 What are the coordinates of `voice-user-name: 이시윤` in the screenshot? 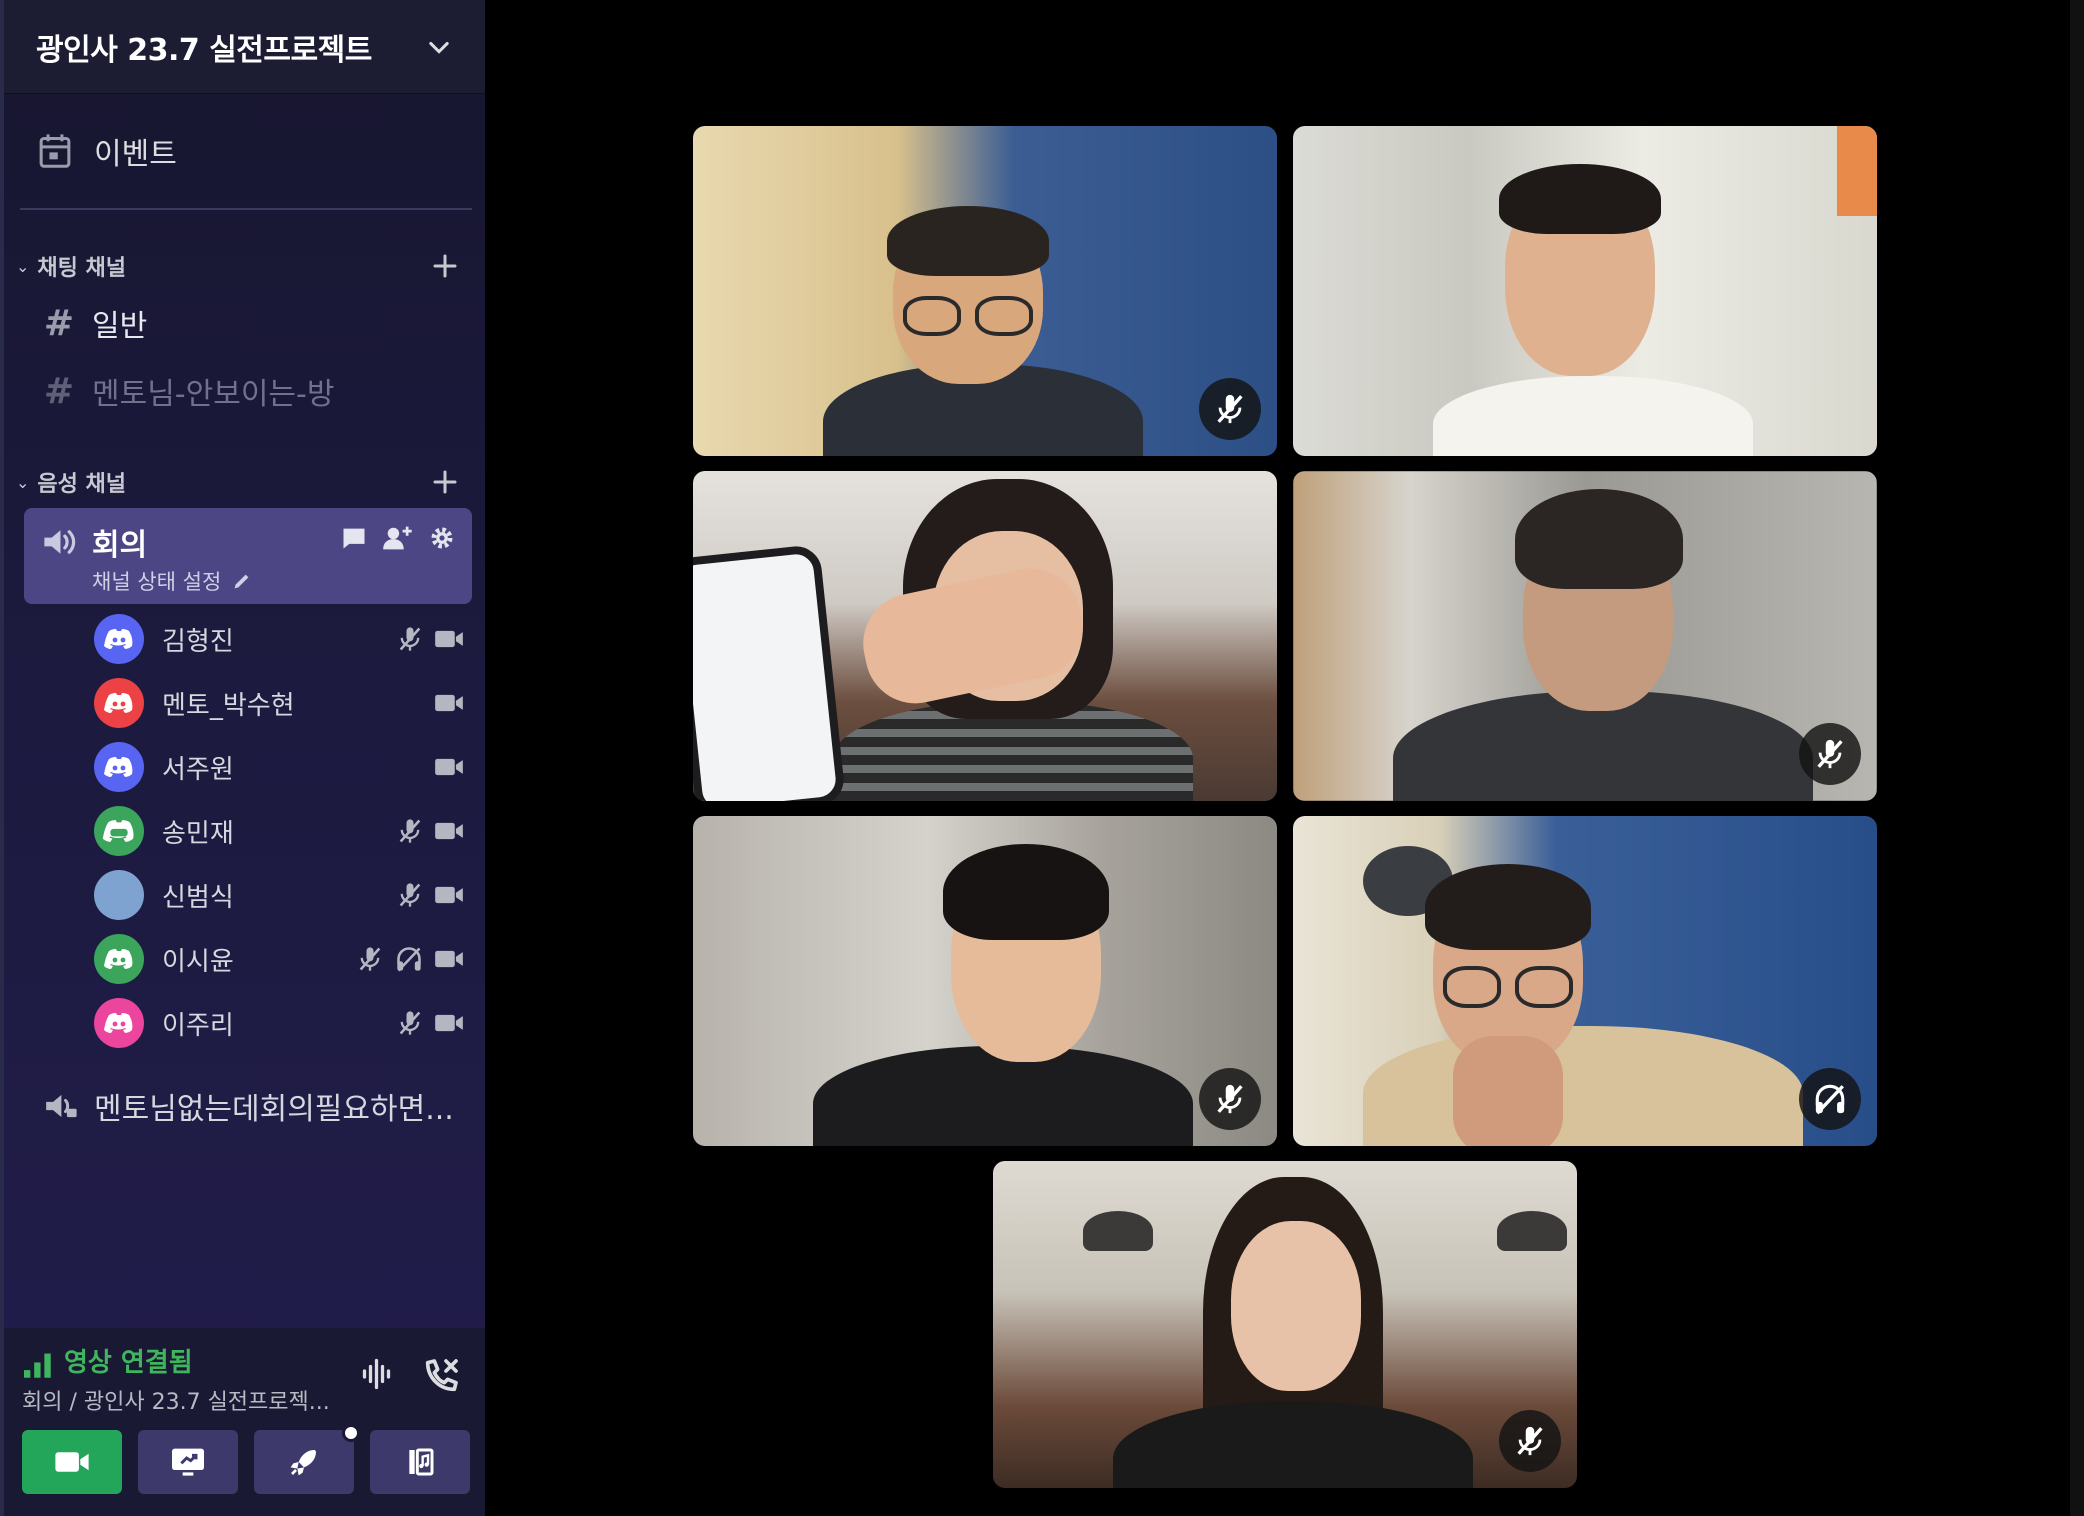 It's located at (198, 961).